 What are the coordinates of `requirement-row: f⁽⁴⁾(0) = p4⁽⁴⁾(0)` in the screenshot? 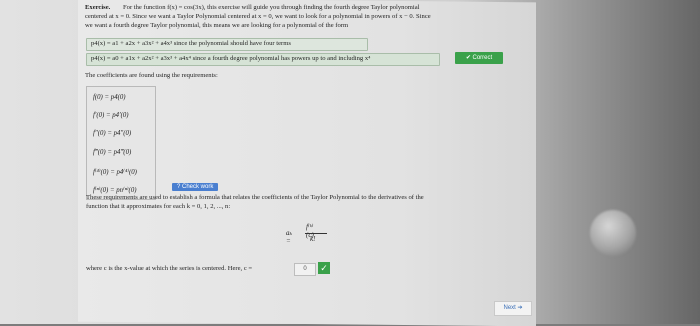 It's located at (115, 172).